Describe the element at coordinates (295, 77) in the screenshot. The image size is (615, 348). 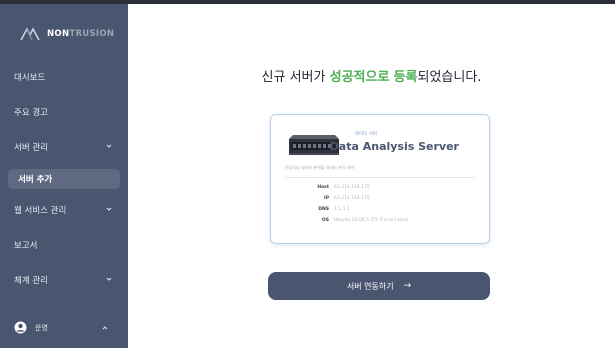
I see `headline-prefix: 신규 서버가` at that location.